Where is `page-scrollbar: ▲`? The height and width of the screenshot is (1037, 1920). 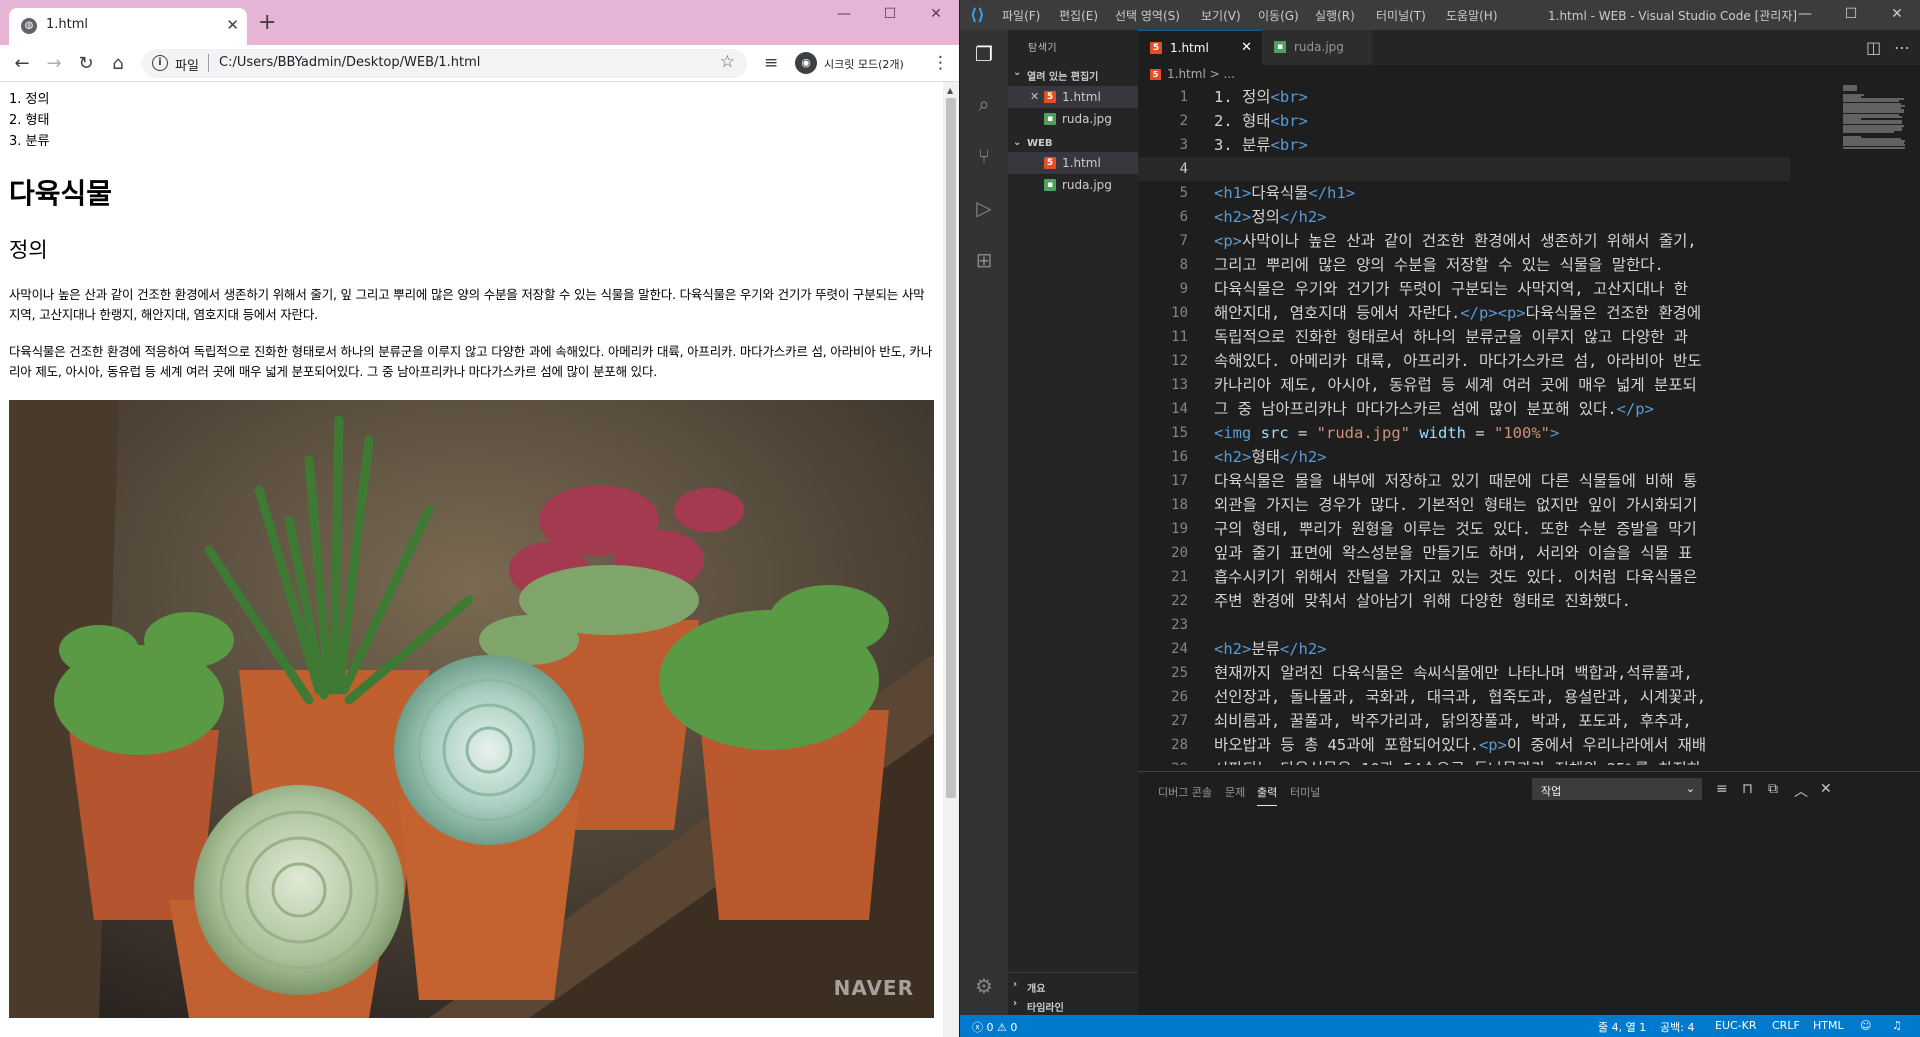
page-scrollbar: ▲ is located at coordinates (951, 559).